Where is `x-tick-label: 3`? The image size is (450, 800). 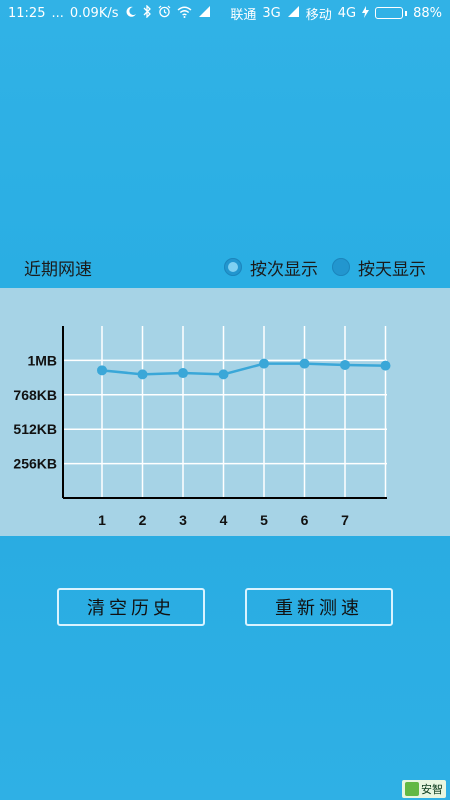 x-tick-label: 3 is located at coordinates (183, 520).